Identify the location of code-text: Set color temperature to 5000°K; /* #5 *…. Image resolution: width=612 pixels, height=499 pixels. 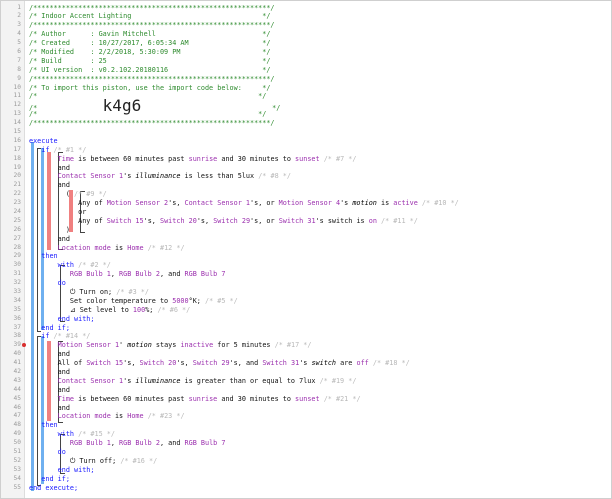
(133, 301).